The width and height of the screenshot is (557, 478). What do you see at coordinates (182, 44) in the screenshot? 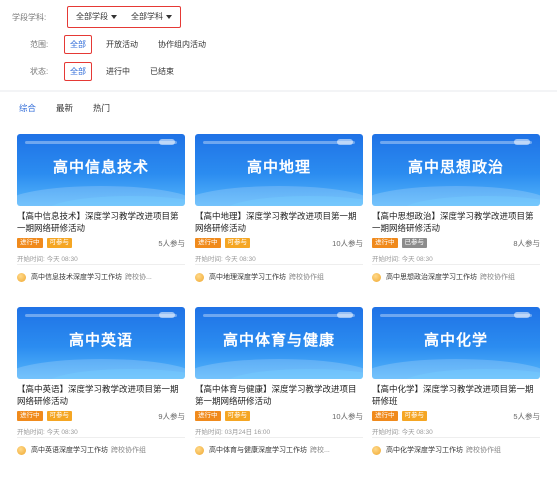
I see `scope-option-group: 协作组内活动` at bounding box center [182, 44].